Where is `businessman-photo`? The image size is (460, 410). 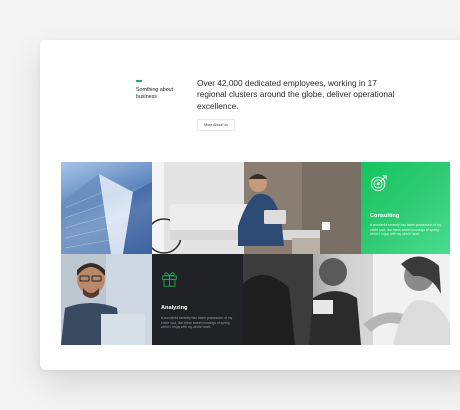 businessman-photo is located at coordinates (256, 208).